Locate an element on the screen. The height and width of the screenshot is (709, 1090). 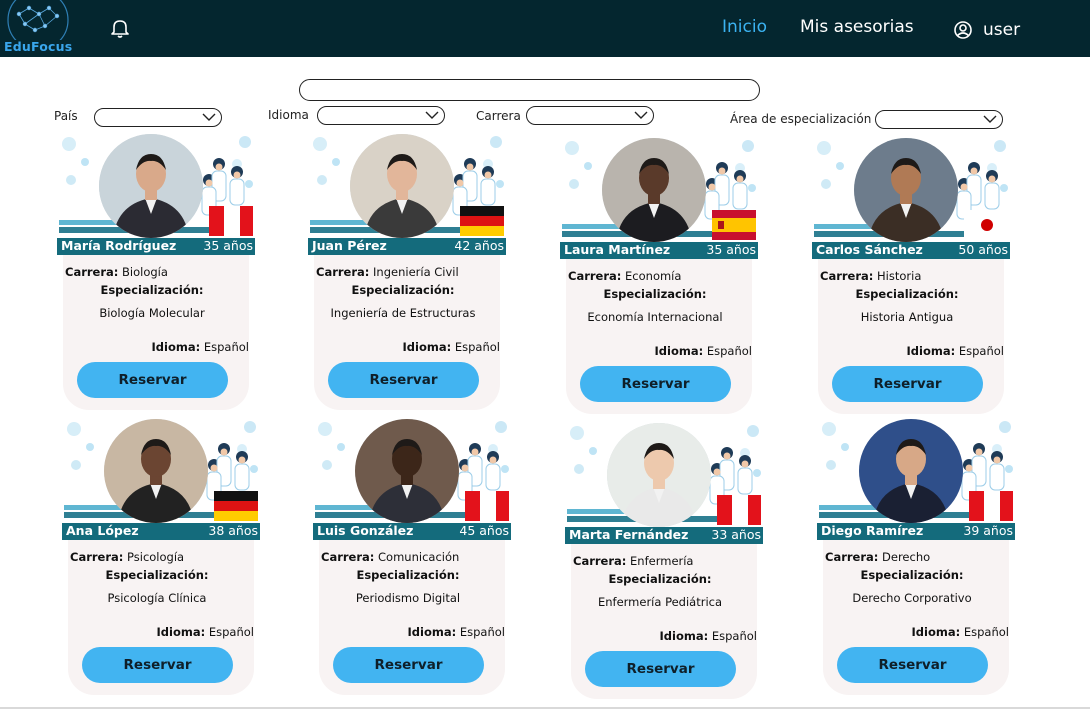
brain-network-icon is located at coordinates (38, 20).